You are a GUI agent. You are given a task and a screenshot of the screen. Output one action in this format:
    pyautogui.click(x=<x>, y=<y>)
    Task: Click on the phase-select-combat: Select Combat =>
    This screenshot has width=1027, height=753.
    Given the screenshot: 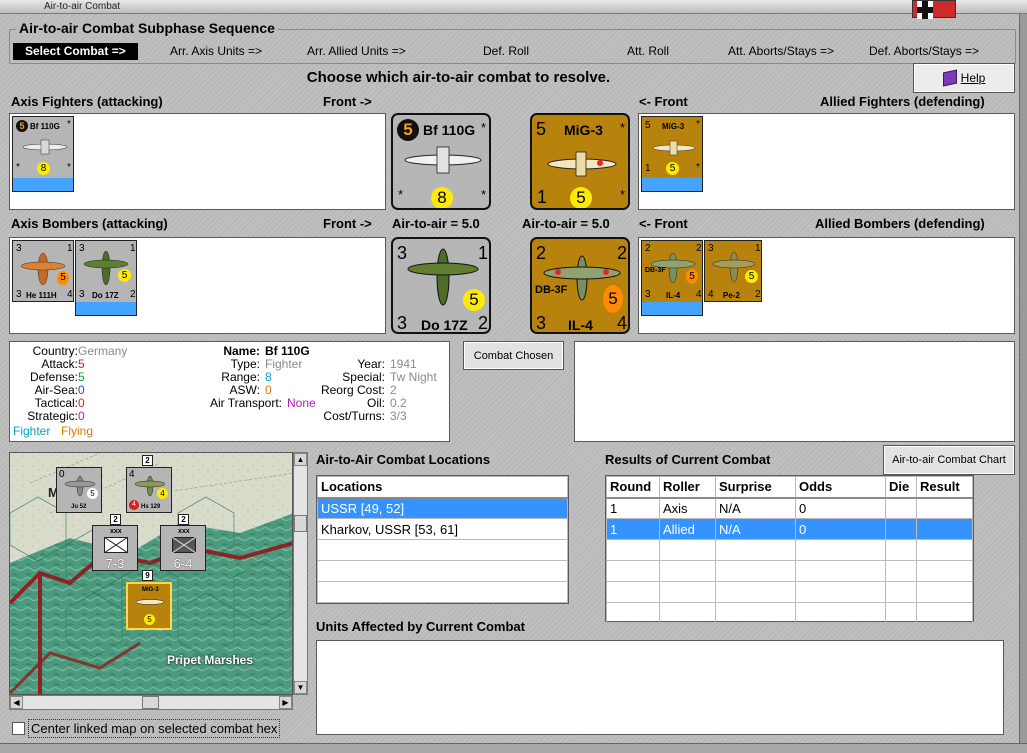 What is the action you would take?
    pyautogui.click(x=75, y=51)
    